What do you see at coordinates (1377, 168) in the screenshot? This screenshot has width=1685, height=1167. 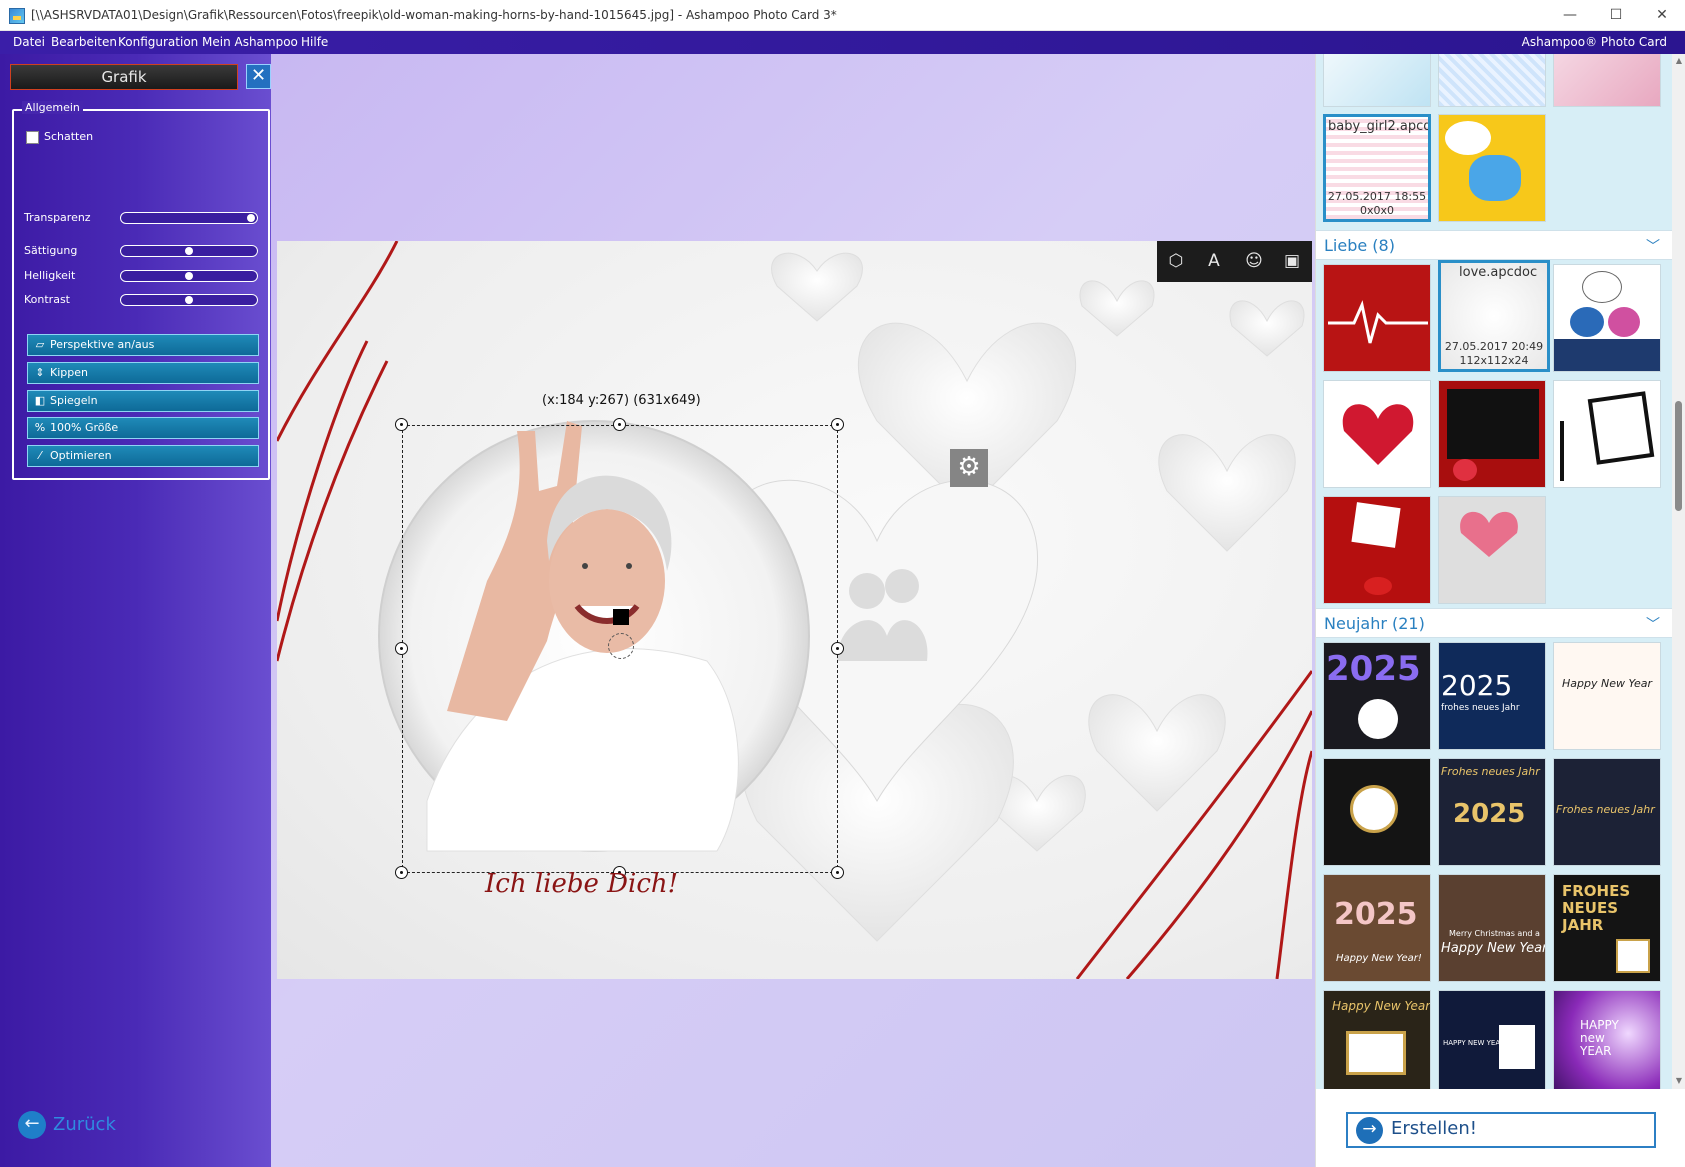 I see `template-baby-girl2: baby_girl2.apcdoc 27.05.2017 18:55 0x0x0` at bounding box center [1377, 168].